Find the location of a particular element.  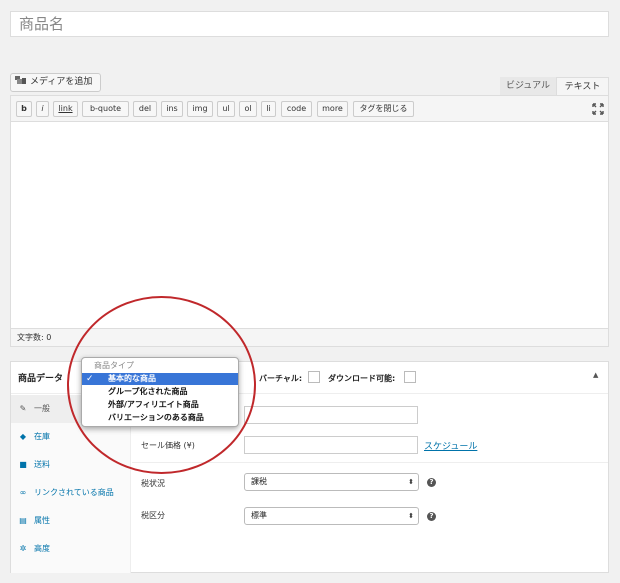

regular-price-input is located at coordinates (331, 415).